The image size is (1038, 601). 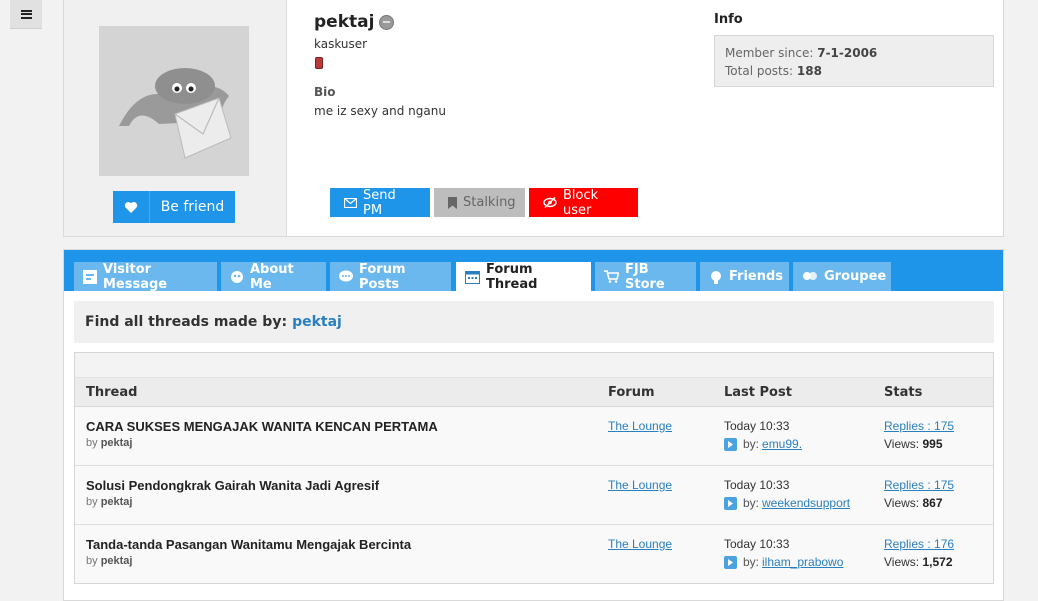 What do you see at coordinates (534, 392) in the screenshot?
I see `table-header: Thread Forum Last Post Stats` at bounding box center [534, 392].